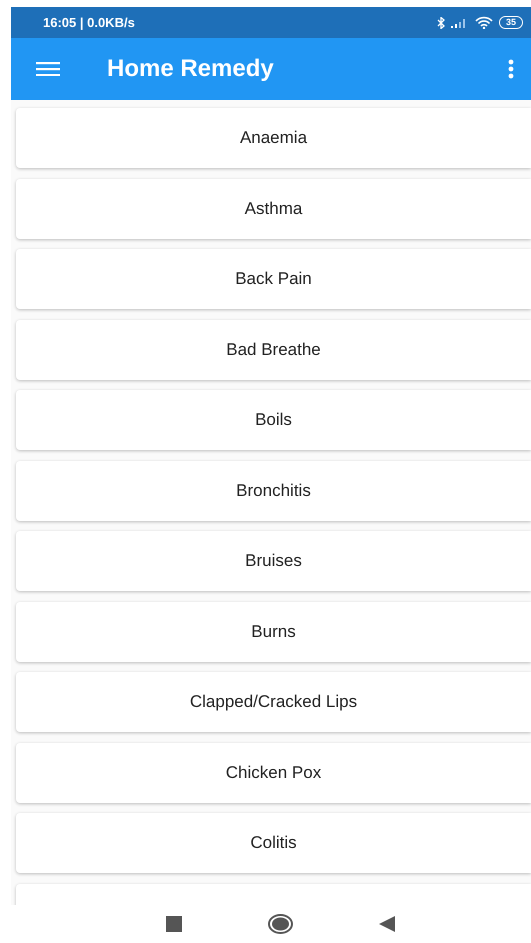 This screenshot has height=943, width=531. I want to click on remedy-card: Back Pain, so click(273, 279).